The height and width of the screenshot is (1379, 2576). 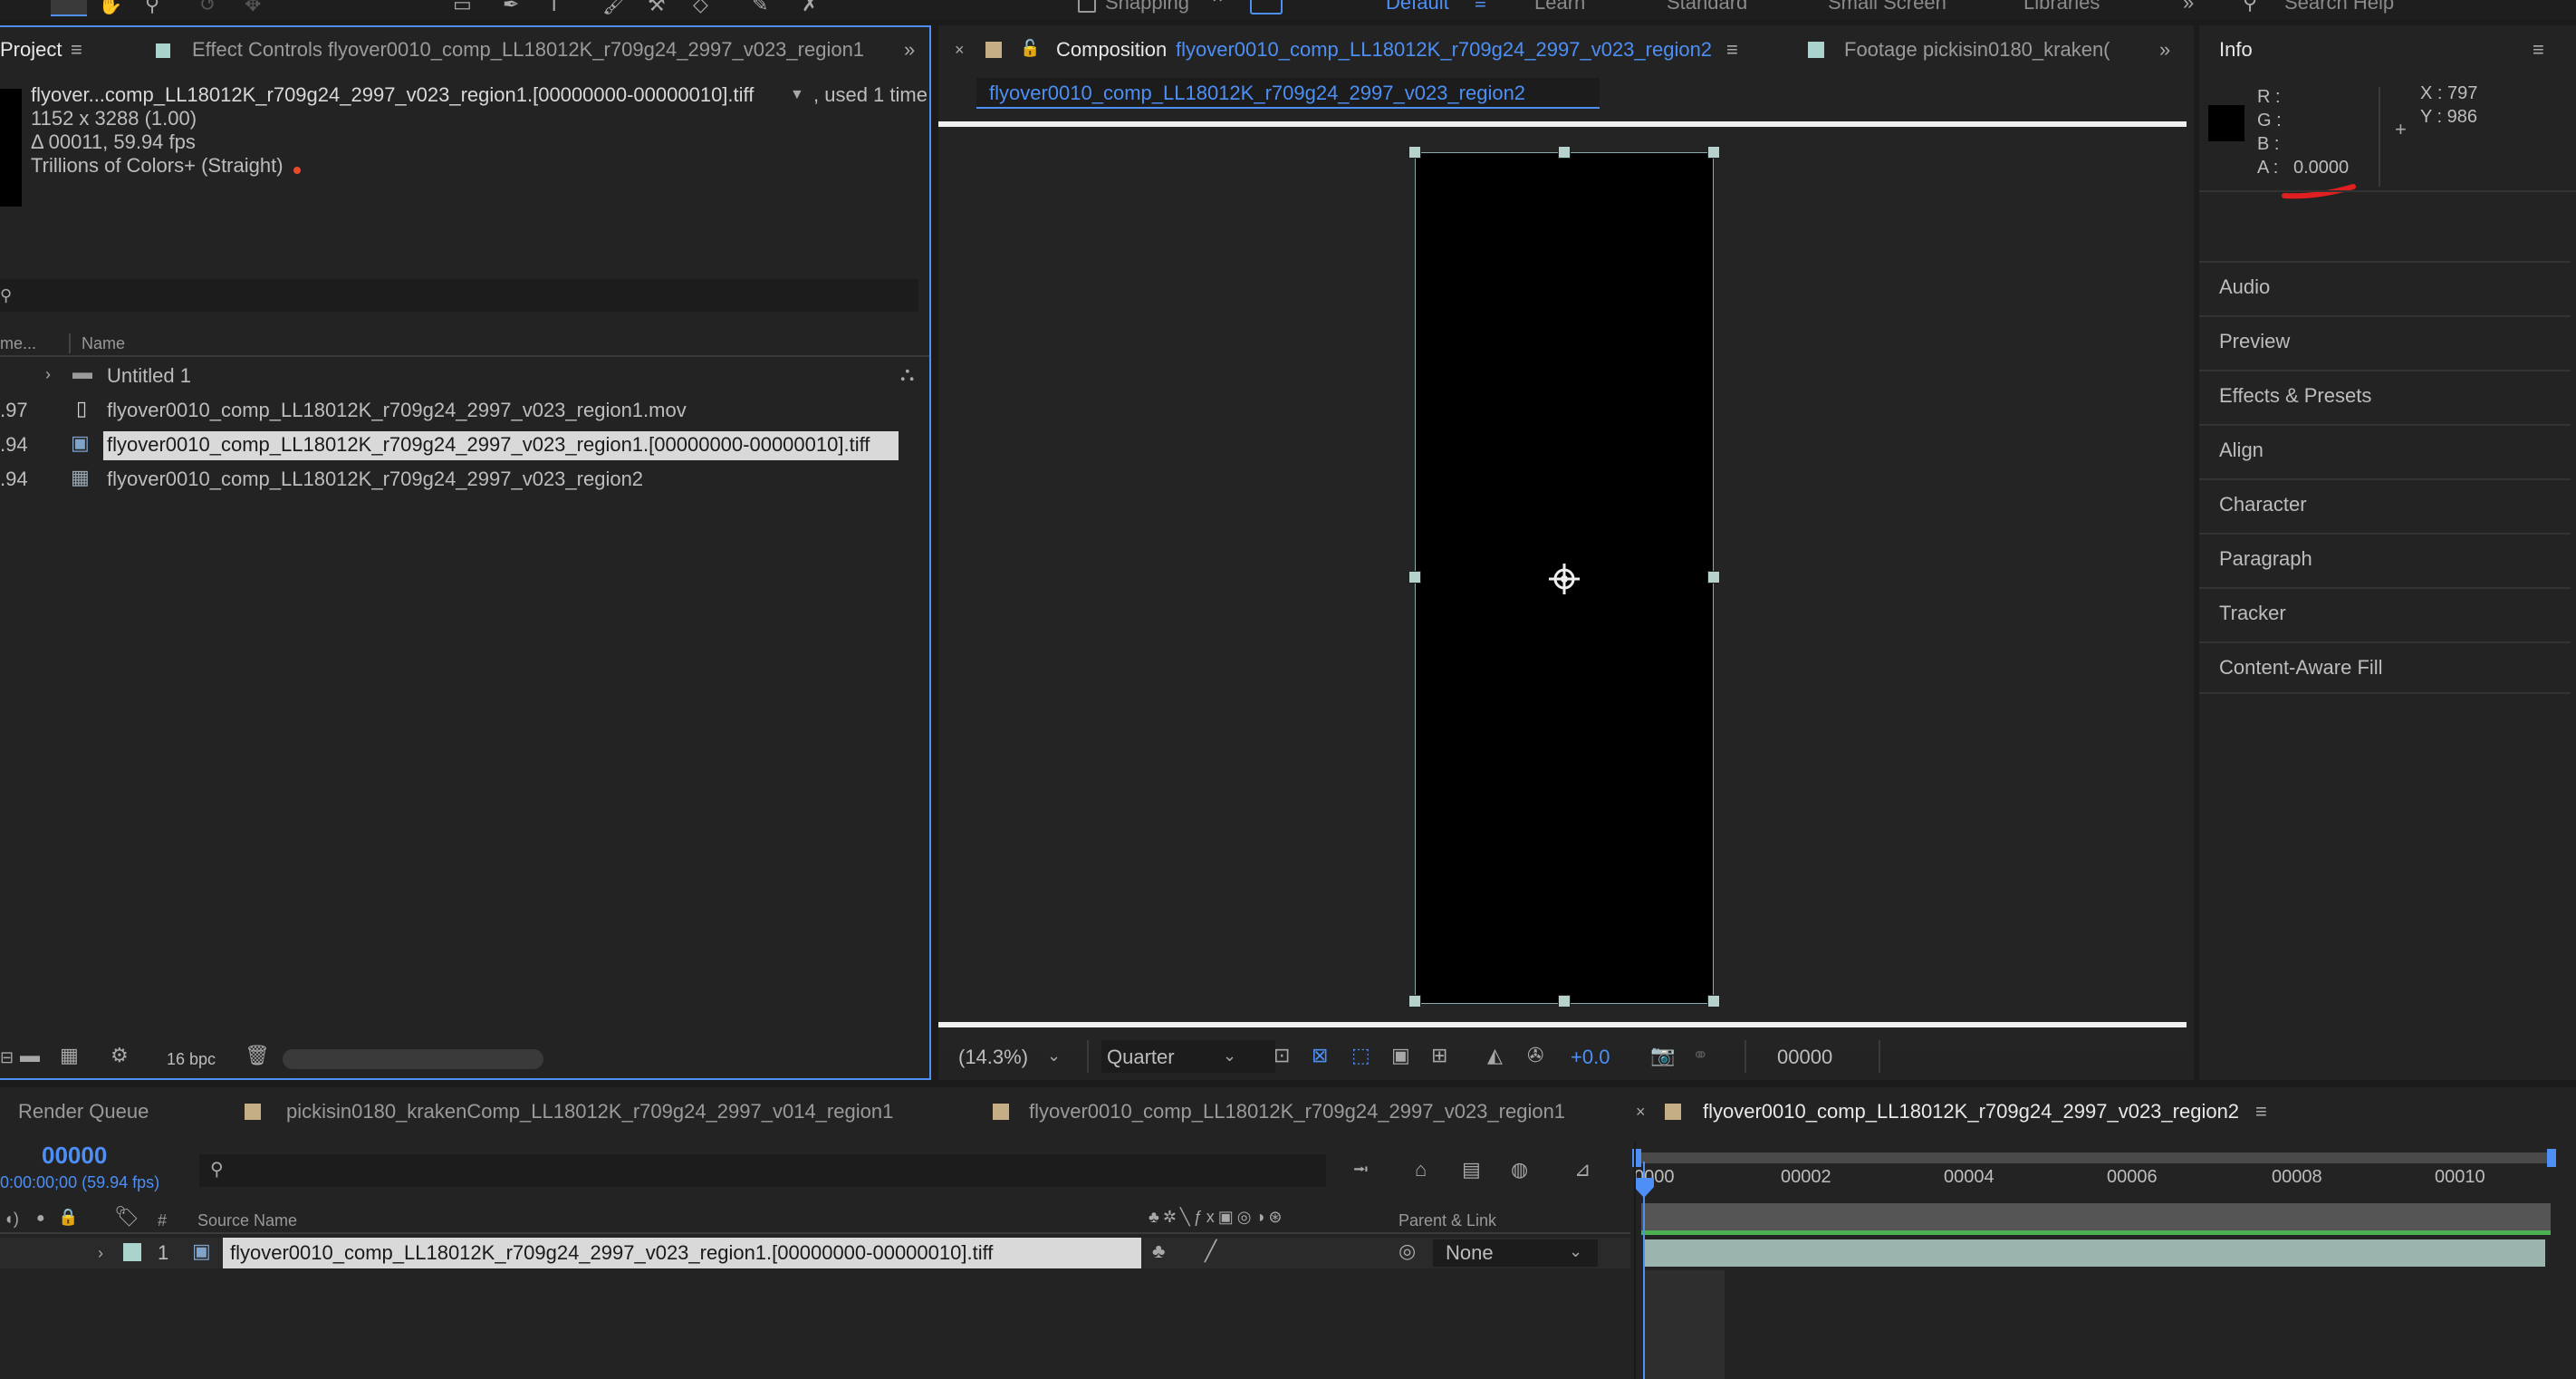 I want to click on composition-tab-label: Composition, so click(x=1111, y=50).